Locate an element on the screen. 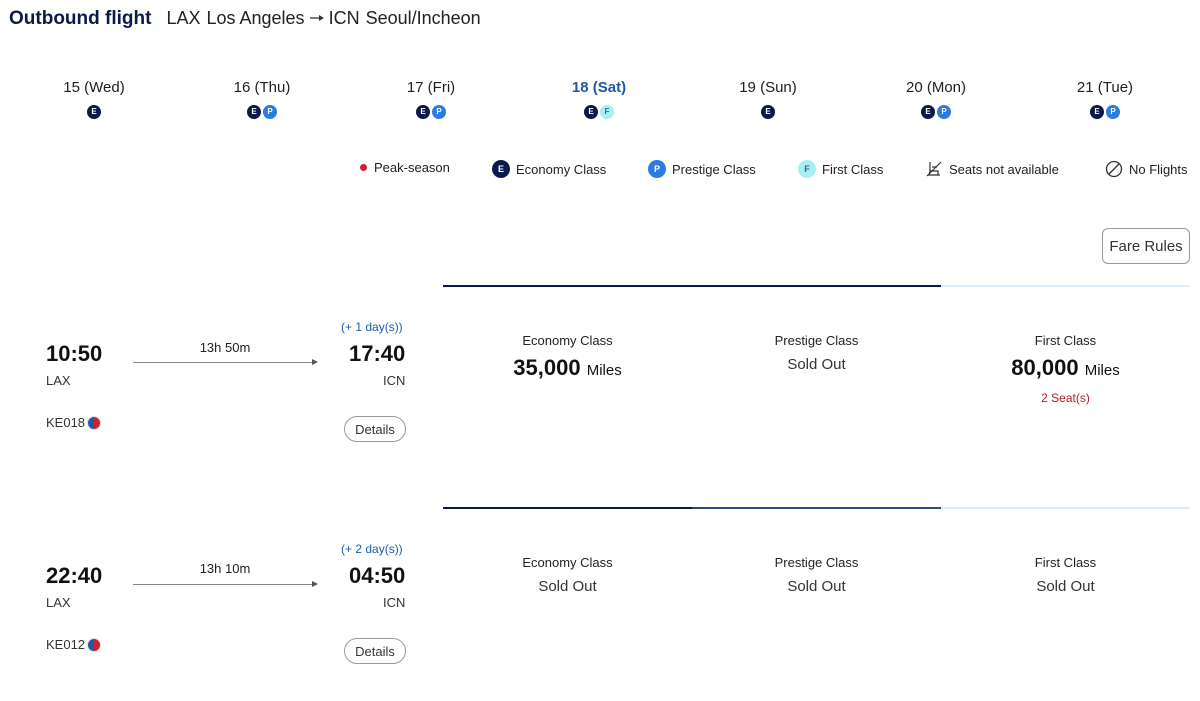 The height and width of the screenshot is (701, 1200). legend-label: Prestige Class is located at coordinates (714, 169).